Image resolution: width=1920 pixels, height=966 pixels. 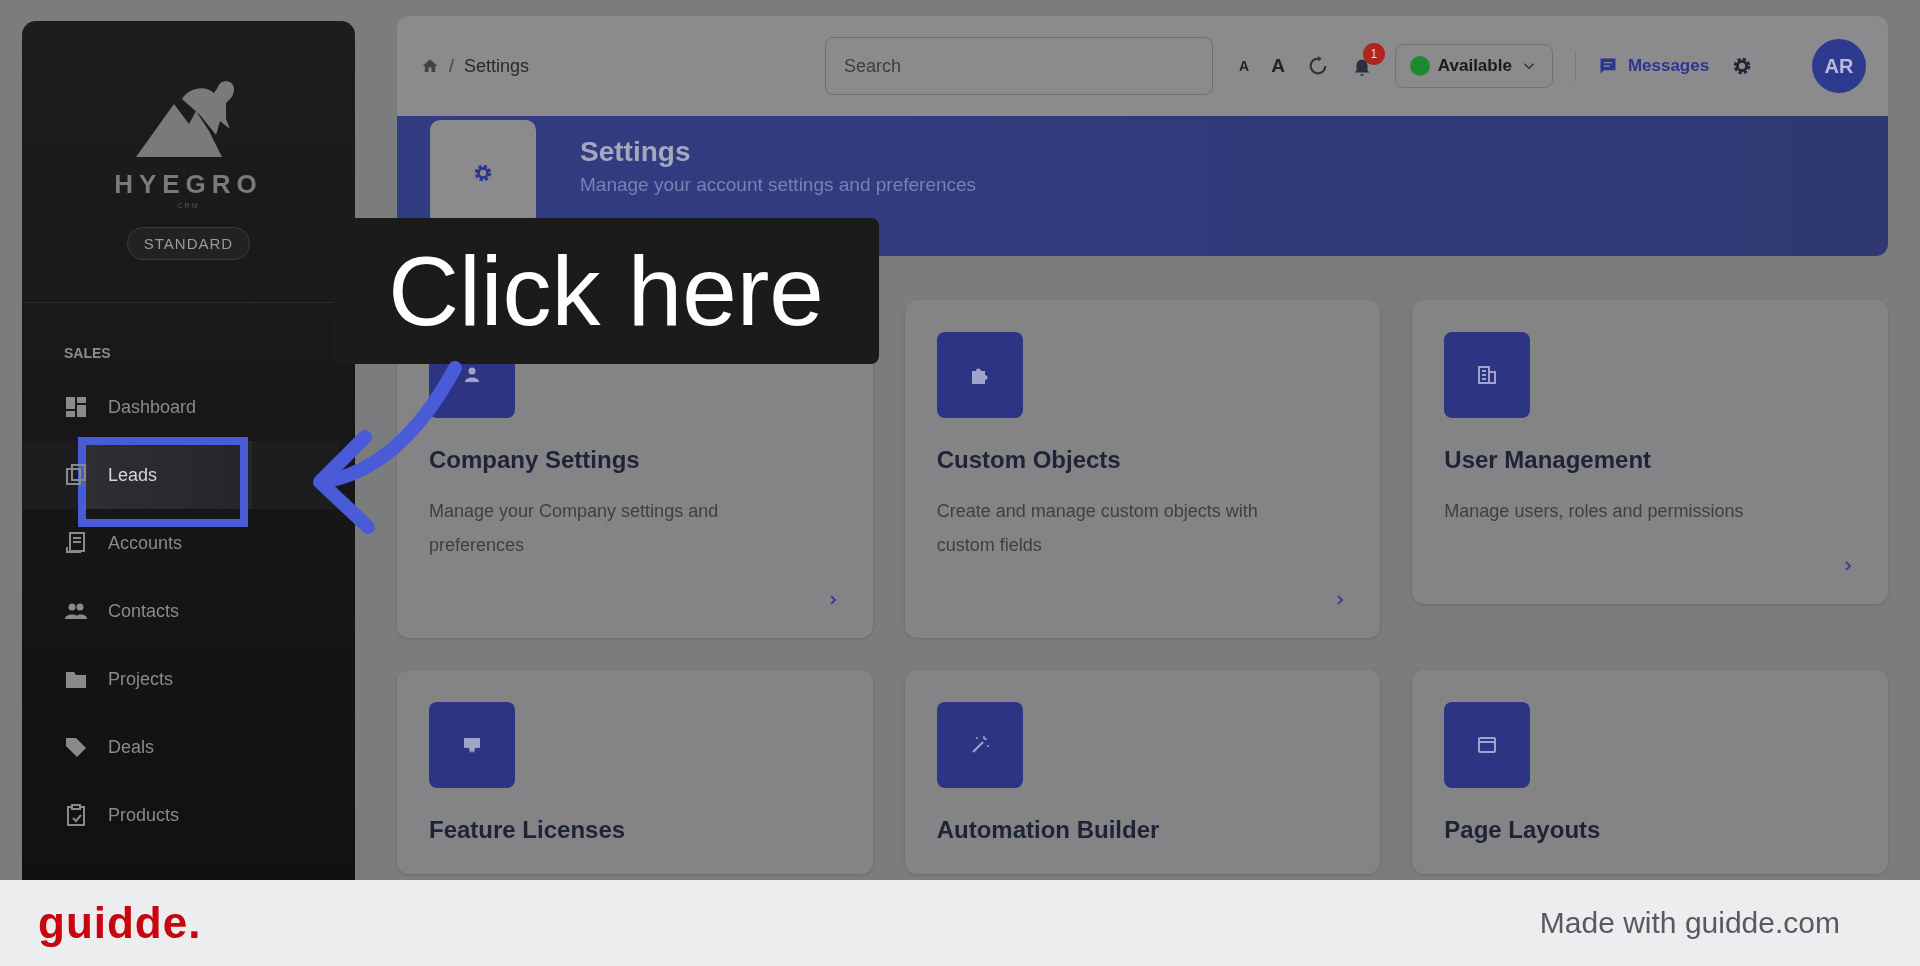 What do you see at coordinates (574, 528) in the screenshot?
I see `card-description: Manage your Company settings and preferences` at bounding box center [574, 528].